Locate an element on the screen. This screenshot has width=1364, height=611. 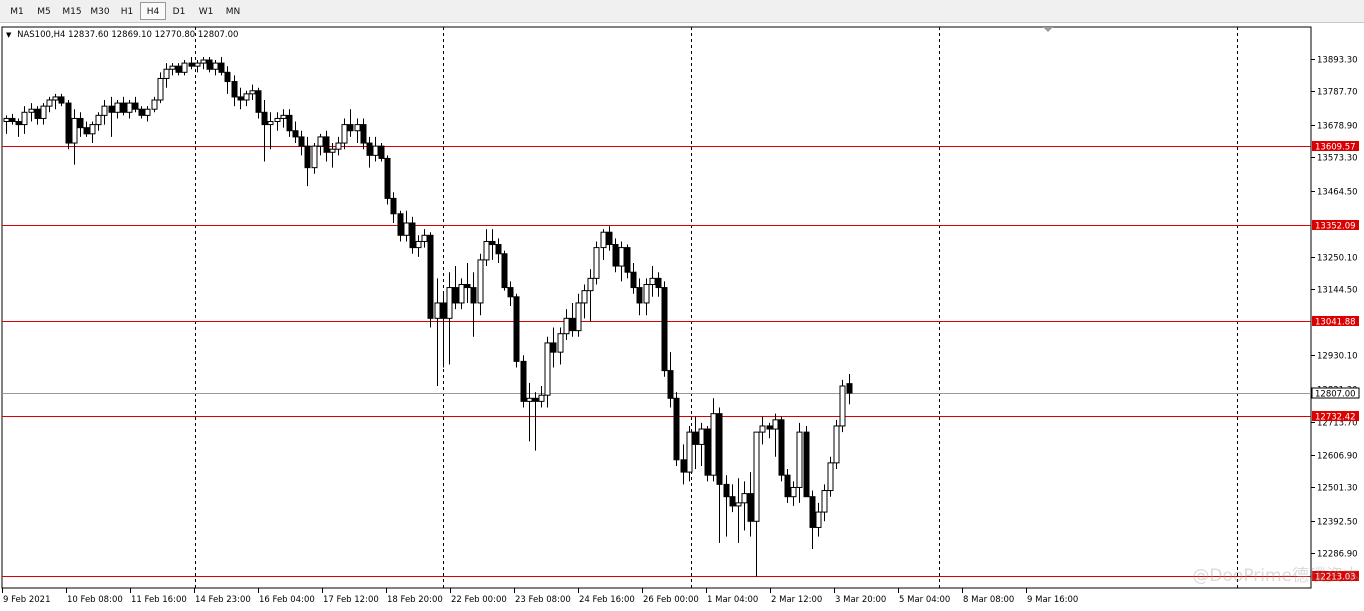
price-tick-label: 13678.90 is located at coordinates (1337, 127).